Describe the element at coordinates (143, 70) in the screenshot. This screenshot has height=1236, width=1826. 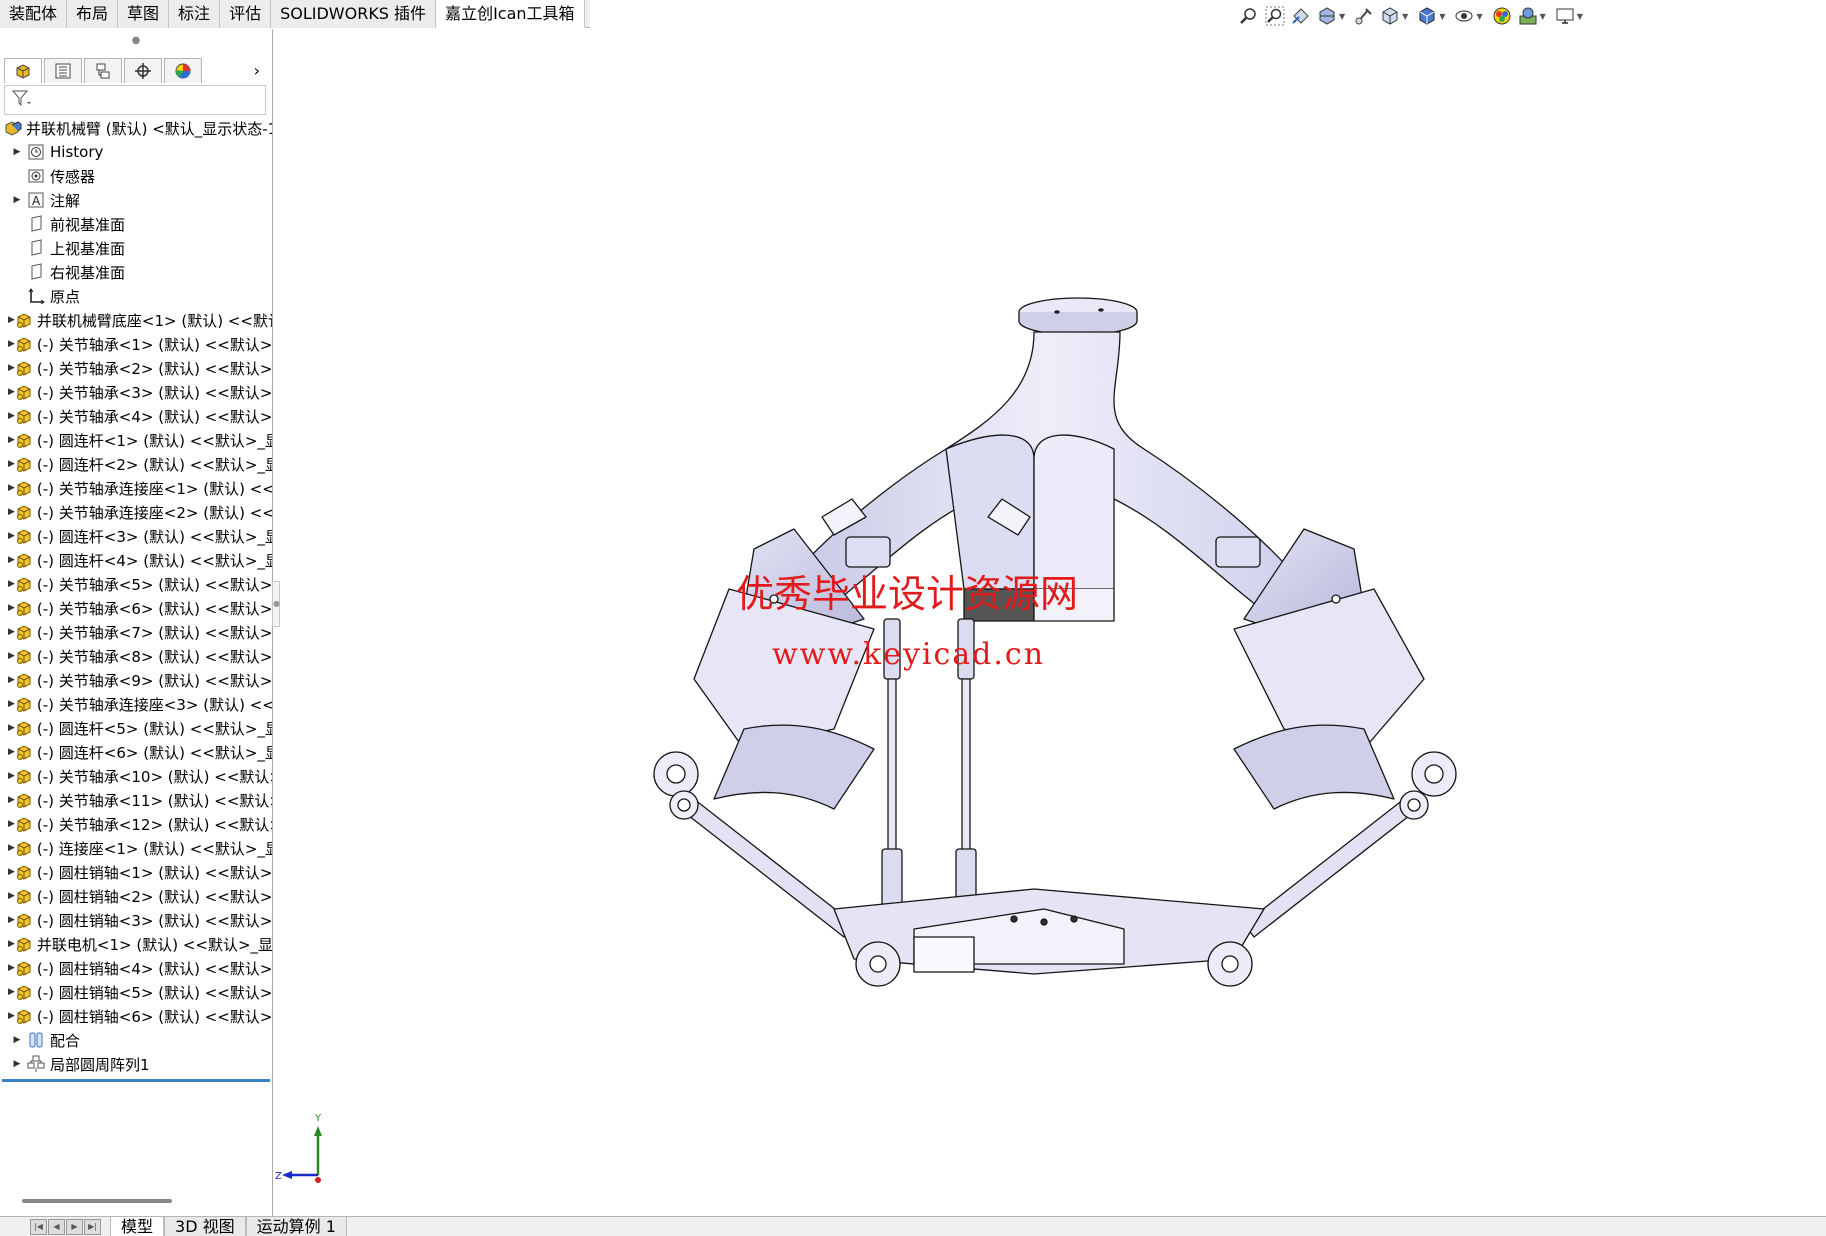
I see `dimxpertmanager-tab` at that location.